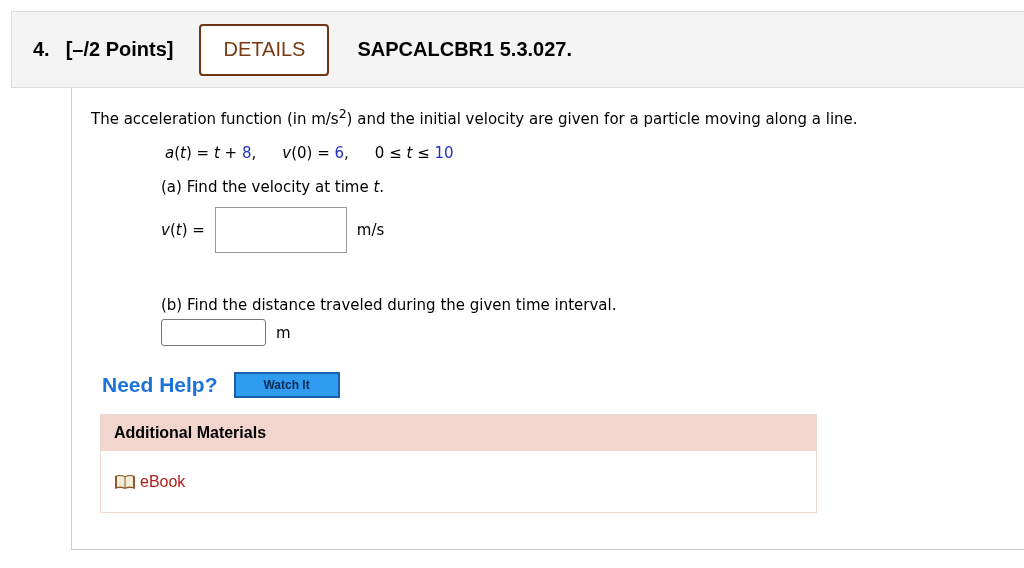  Describe the element at coordinates (286, 385) in the screenshot. I see `watch-button: Watch It` at that location.